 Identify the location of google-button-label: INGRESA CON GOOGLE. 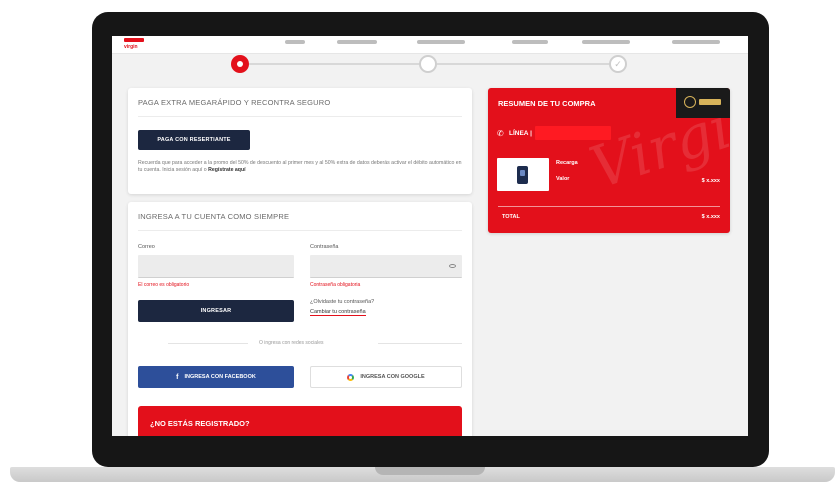
(392, 377).